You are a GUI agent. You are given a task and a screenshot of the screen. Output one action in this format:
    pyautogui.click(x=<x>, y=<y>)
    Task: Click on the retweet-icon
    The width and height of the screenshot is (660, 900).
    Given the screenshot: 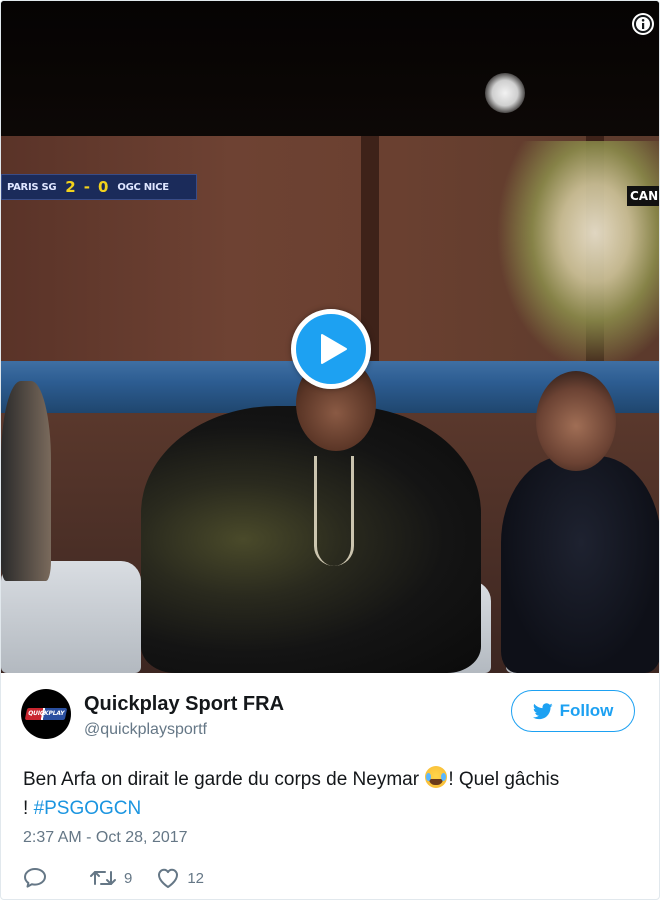 What is the action you would take?
    pyautogui.click(x=103, y=878)
    